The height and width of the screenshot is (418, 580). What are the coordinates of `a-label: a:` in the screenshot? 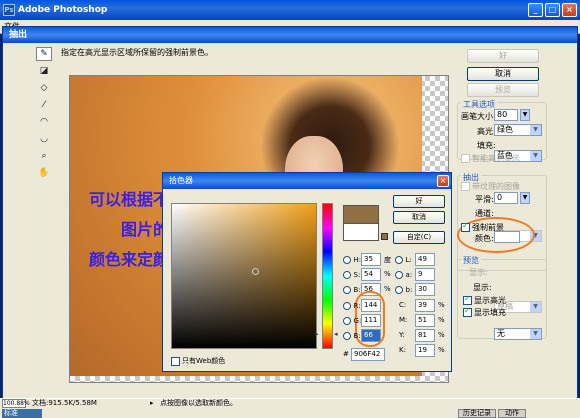 It's located at (409, 275).